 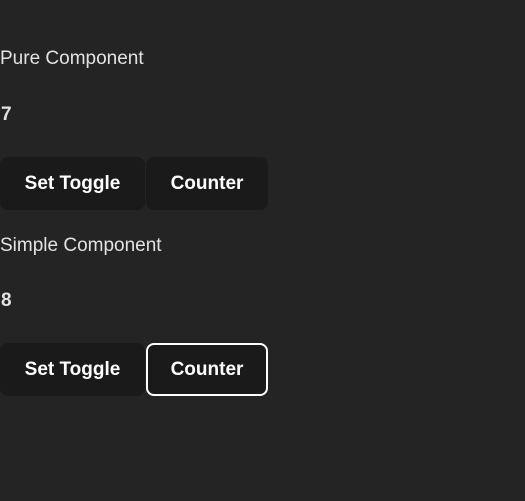 What do you see at coordinates (6, 114) in the screenshot?
I see `pure-component-count: 7` at bounding box center [6, 114].